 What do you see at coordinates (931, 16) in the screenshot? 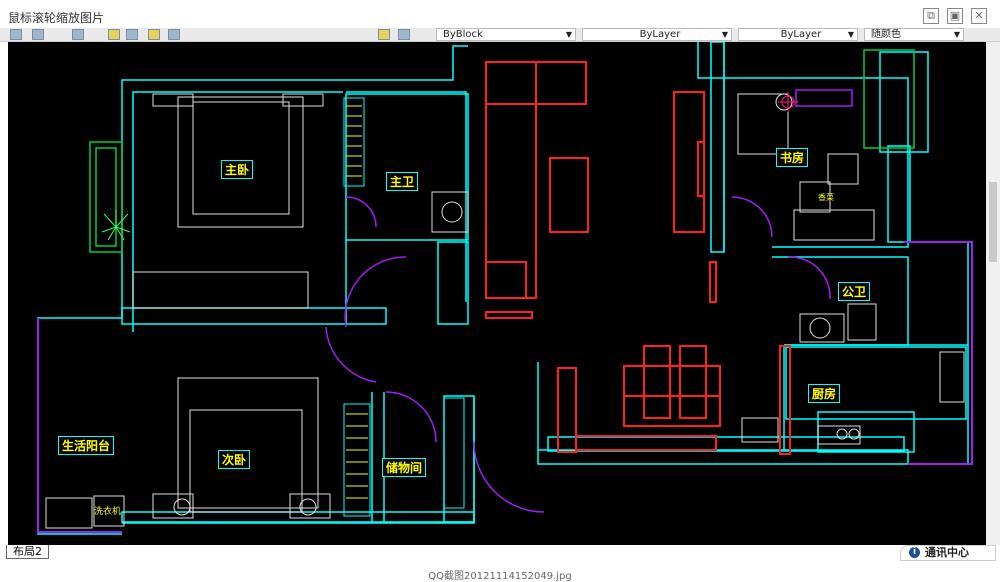
I see `popout-icon: ⧉` at bounding box center [931, 16].